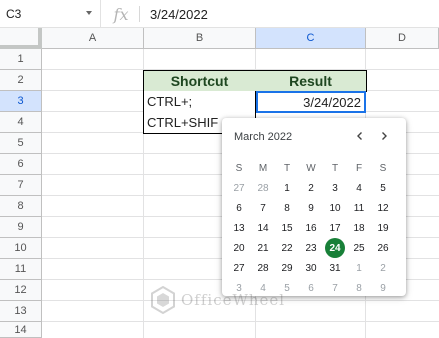 The height and width of the screenshot is (338, 439). What do you see at coordinates (179, 14) in the screenshot?
I see `formula-input: 3/24/2022` at bounding box center [179, 14].